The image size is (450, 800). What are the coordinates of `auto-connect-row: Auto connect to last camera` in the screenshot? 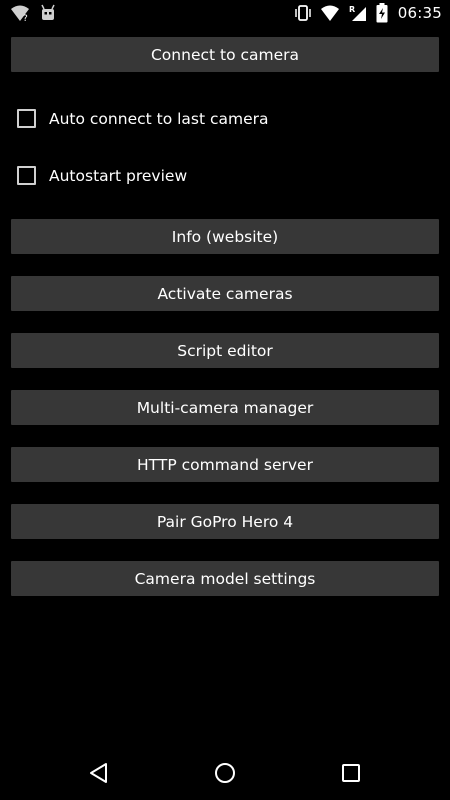 It's located at (228, 118).